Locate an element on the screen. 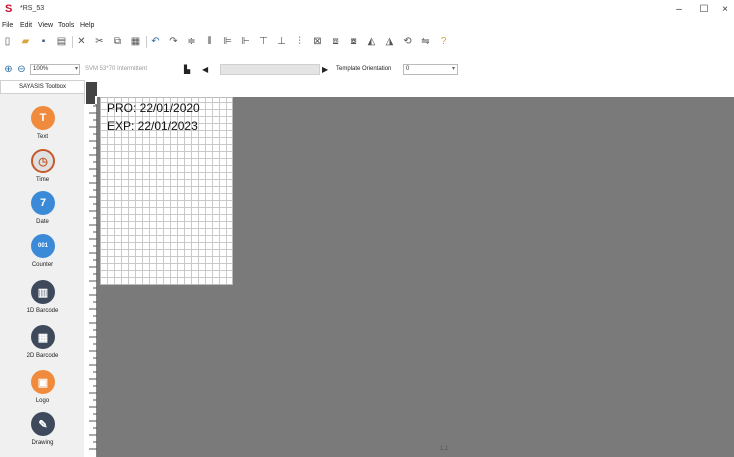 The width and height of the screenshot is (734, 457). status-bar: 1,1 is located at coordinates (500, 451).